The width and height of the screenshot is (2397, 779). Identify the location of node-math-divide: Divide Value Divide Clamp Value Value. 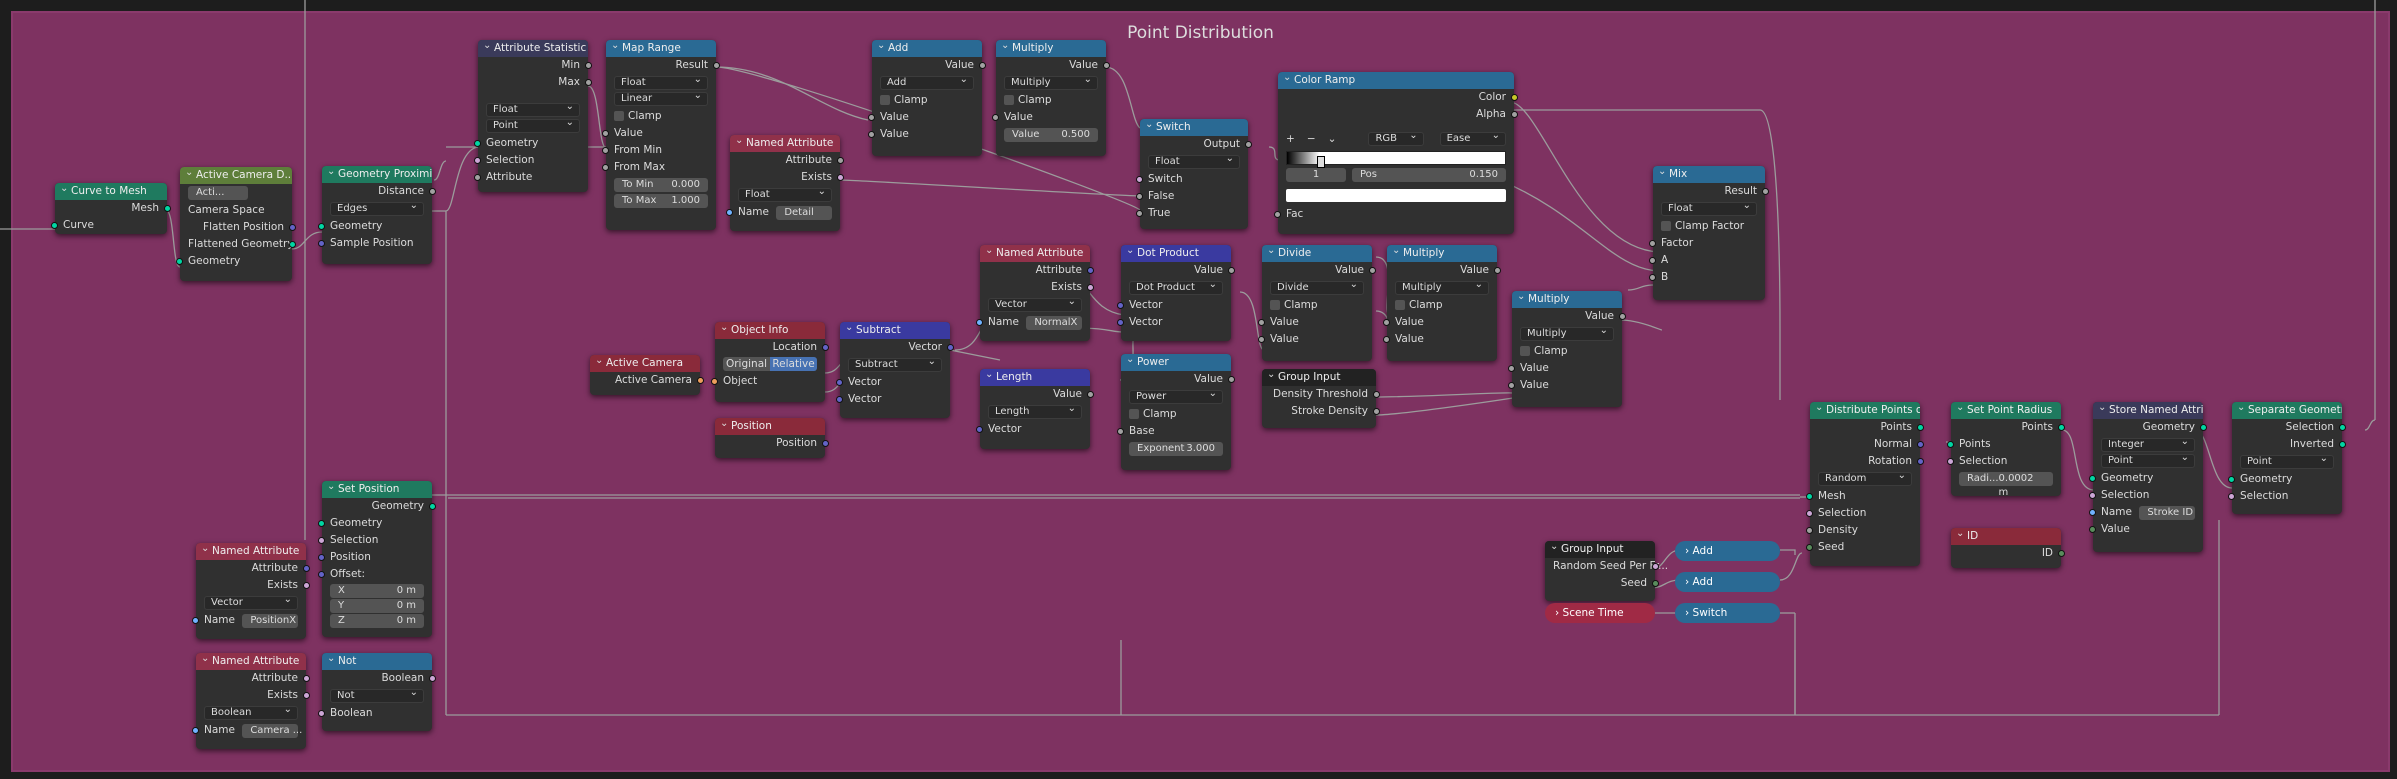
(1317, 303).